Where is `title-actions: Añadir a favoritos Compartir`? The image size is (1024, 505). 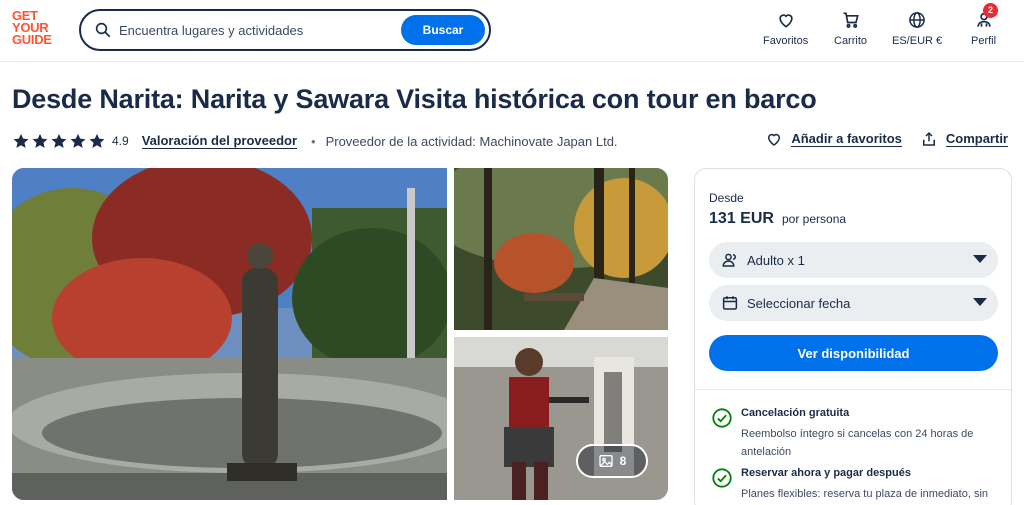
title-actions: Añadir a favoritos Compartir is located at coordinates (886, 139).